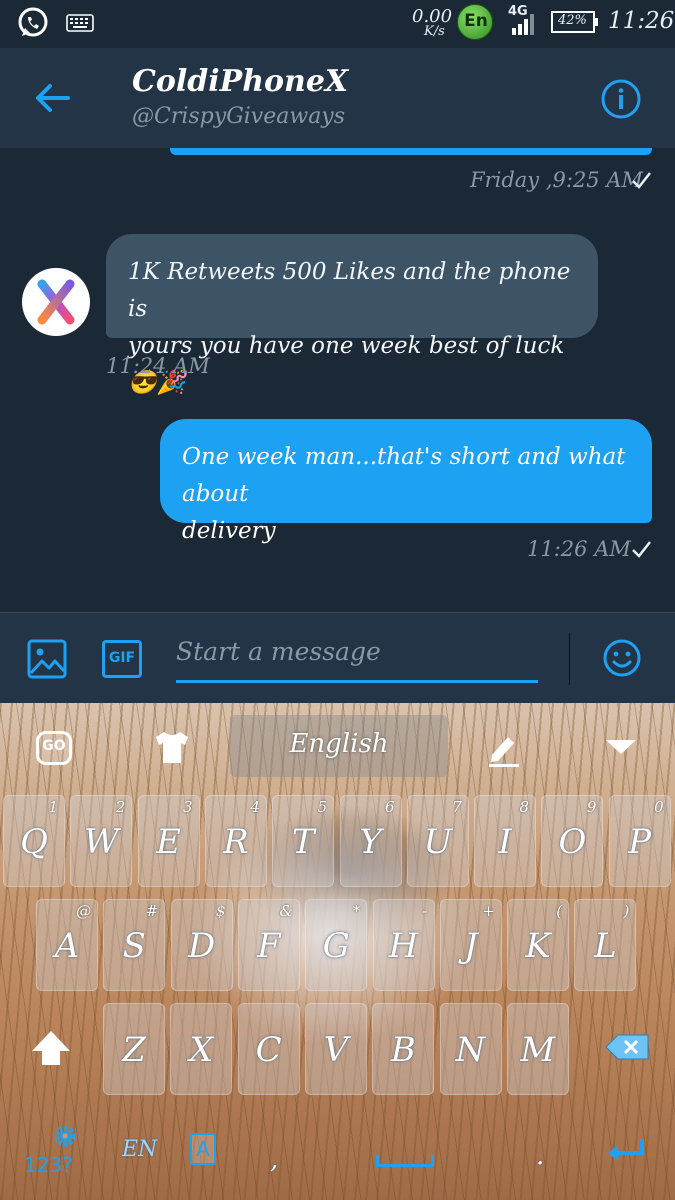 This screenshot has height=1200, width=675. I want to click on key-label: Z, so click(134, 1050).